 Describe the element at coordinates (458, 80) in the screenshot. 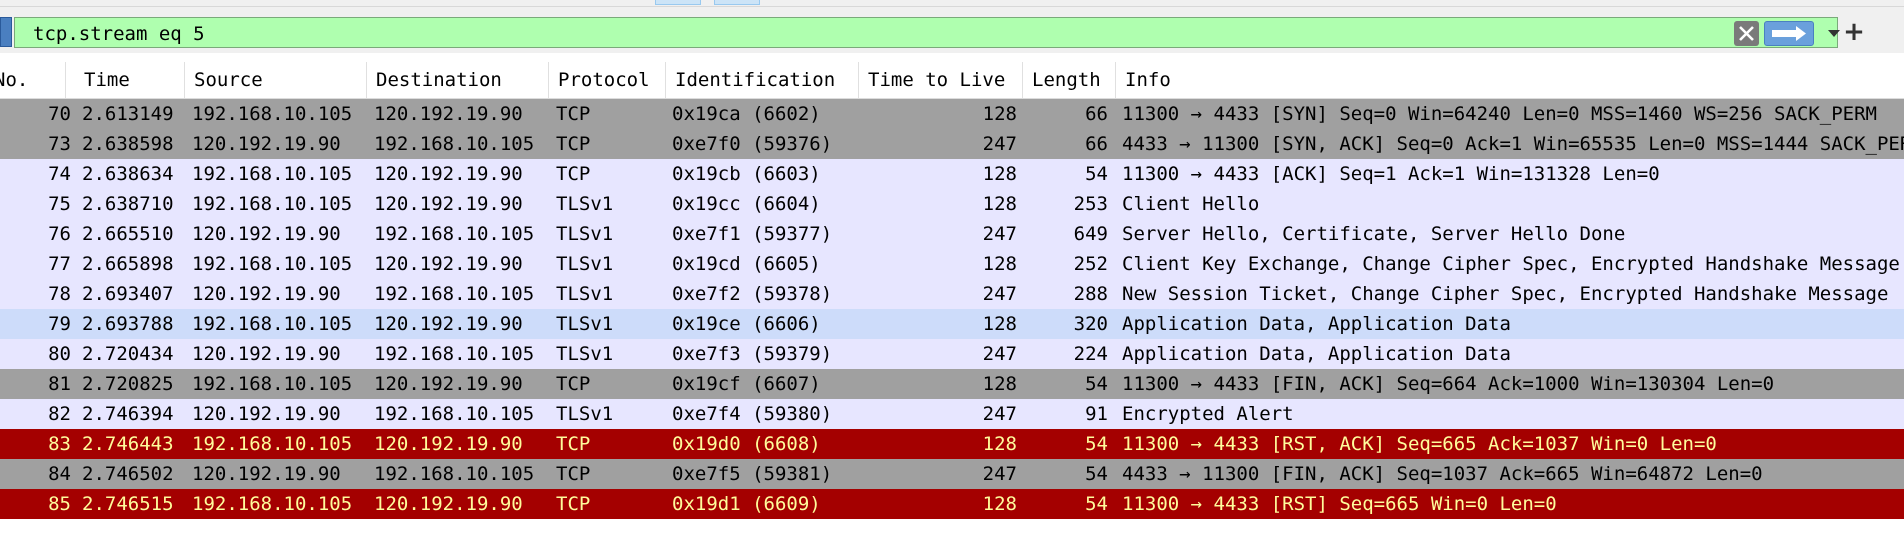

I see `column-header-destination: Destination` at that location.